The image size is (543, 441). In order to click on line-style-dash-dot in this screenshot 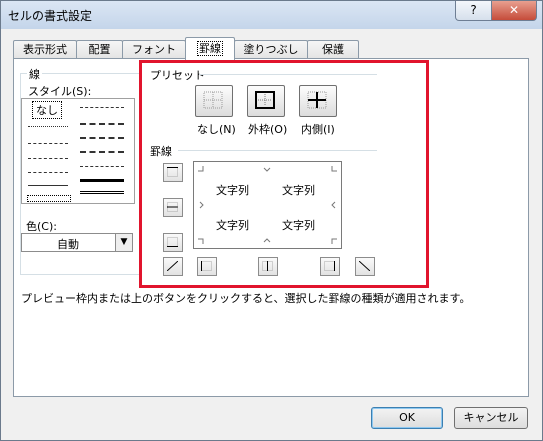, I will do `click(48, 172)`.